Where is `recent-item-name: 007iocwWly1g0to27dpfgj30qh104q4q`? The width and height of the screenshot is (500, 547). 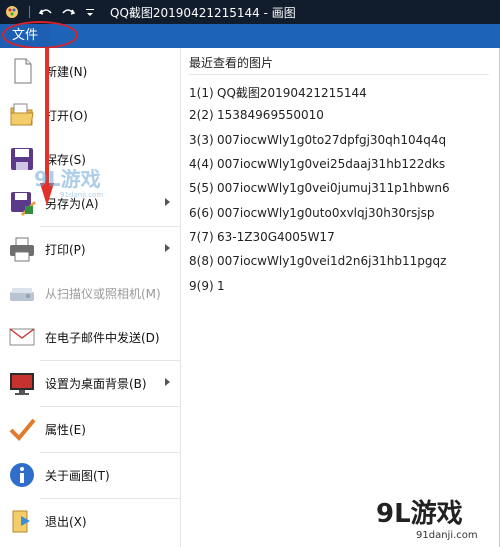
recent-item-name: 007iocwWly1g0to27dpfgj30qh104q4q is located at coordinates (332, 140).